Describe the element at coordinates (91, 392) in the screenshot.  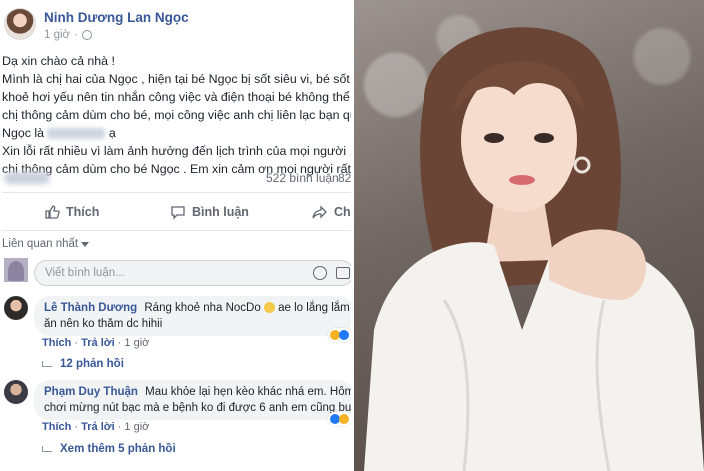
I see `commenter-name: Phạm Duy Thuận` at that location.